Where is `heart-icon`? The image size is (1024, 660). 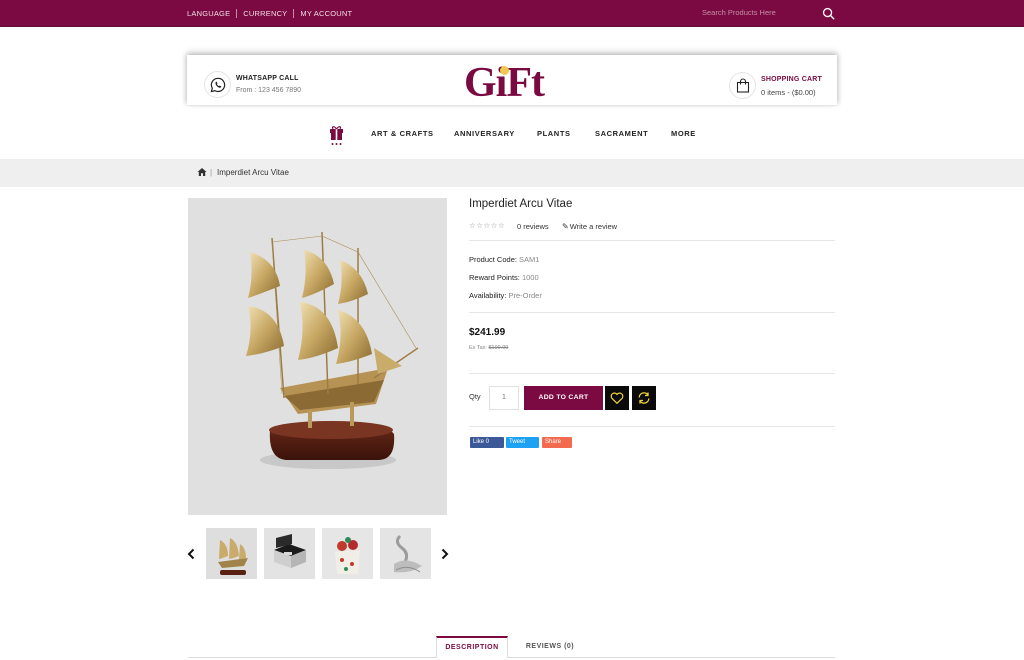
heart-icon is located at coordinates (617, 398).